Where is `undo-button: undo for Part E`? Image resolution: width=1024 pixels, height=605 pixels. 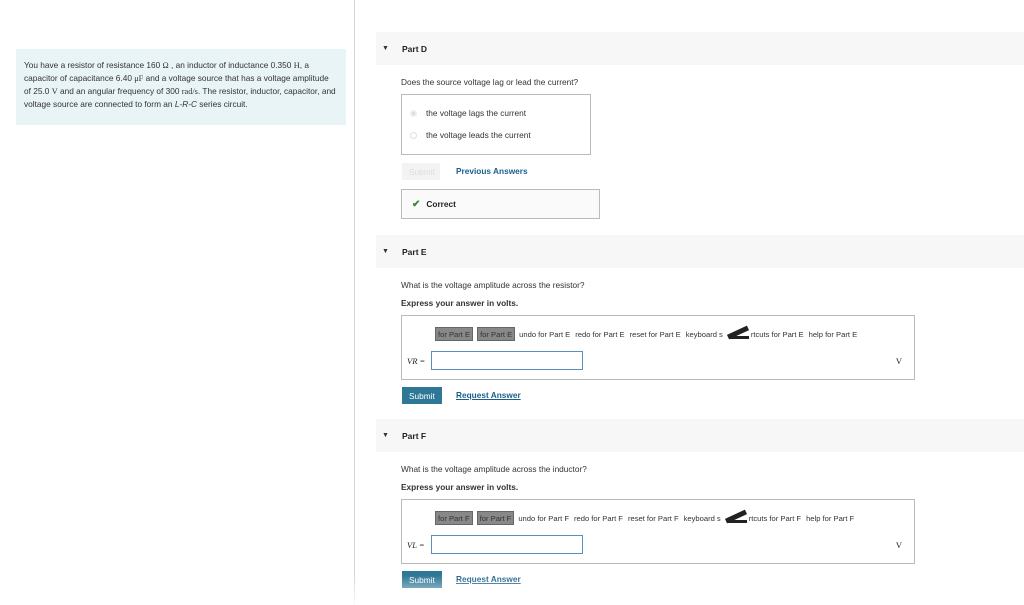 undo-button: undo for Part E is located at coordinates (544, 334).